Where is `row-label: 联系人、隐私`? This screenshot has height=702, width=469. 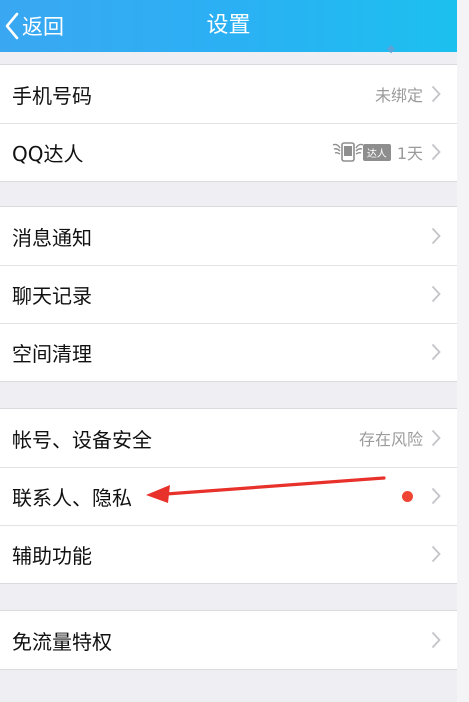
row-label: 联系人、隐私 is located at coordinates (72, 497).